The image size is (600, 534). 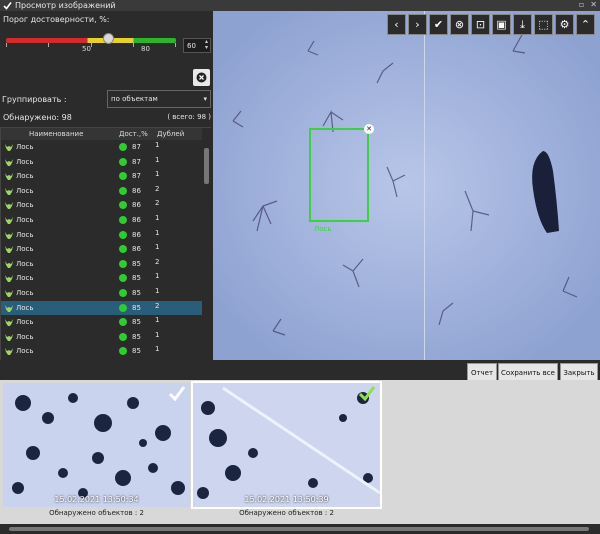 What do you see at coordinates (145, 49) in the screenshot?
I see `tick-label-80: 80` at bounding box center [145, 49].